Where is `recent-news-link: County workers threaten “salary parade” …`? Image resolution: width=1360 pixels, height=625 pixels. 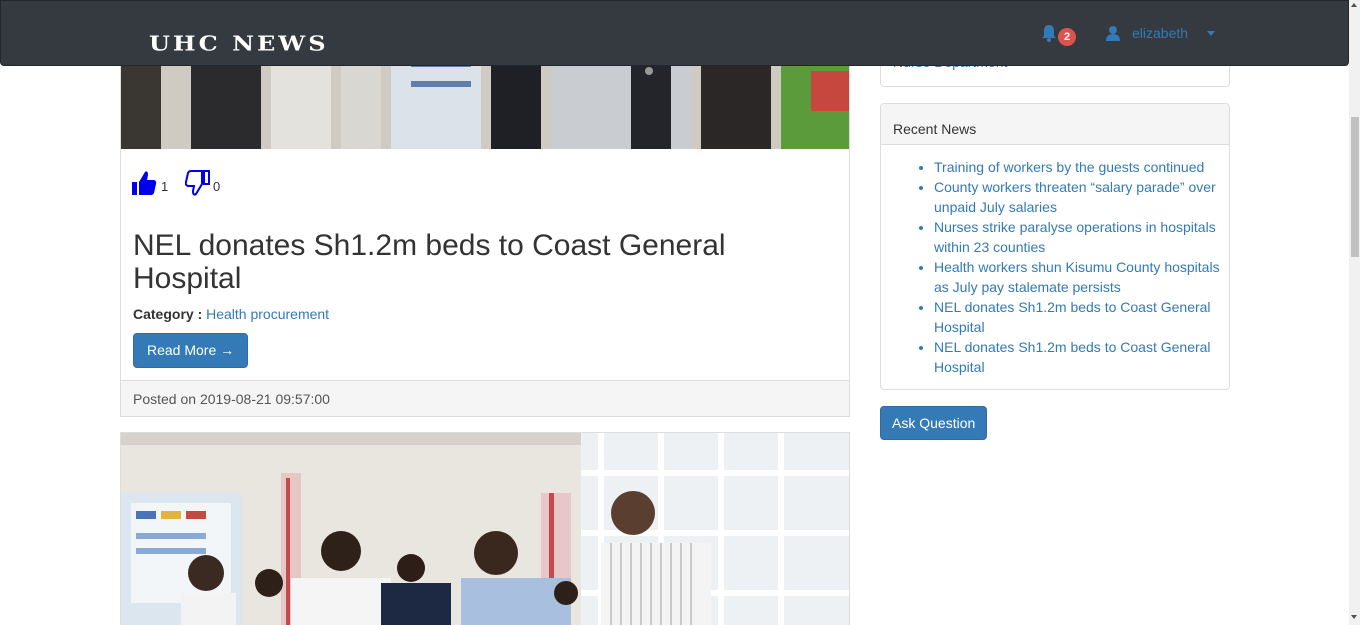 recent-news-link: County workers threaten “salary parade” … is located at coordinates (1075, 197).